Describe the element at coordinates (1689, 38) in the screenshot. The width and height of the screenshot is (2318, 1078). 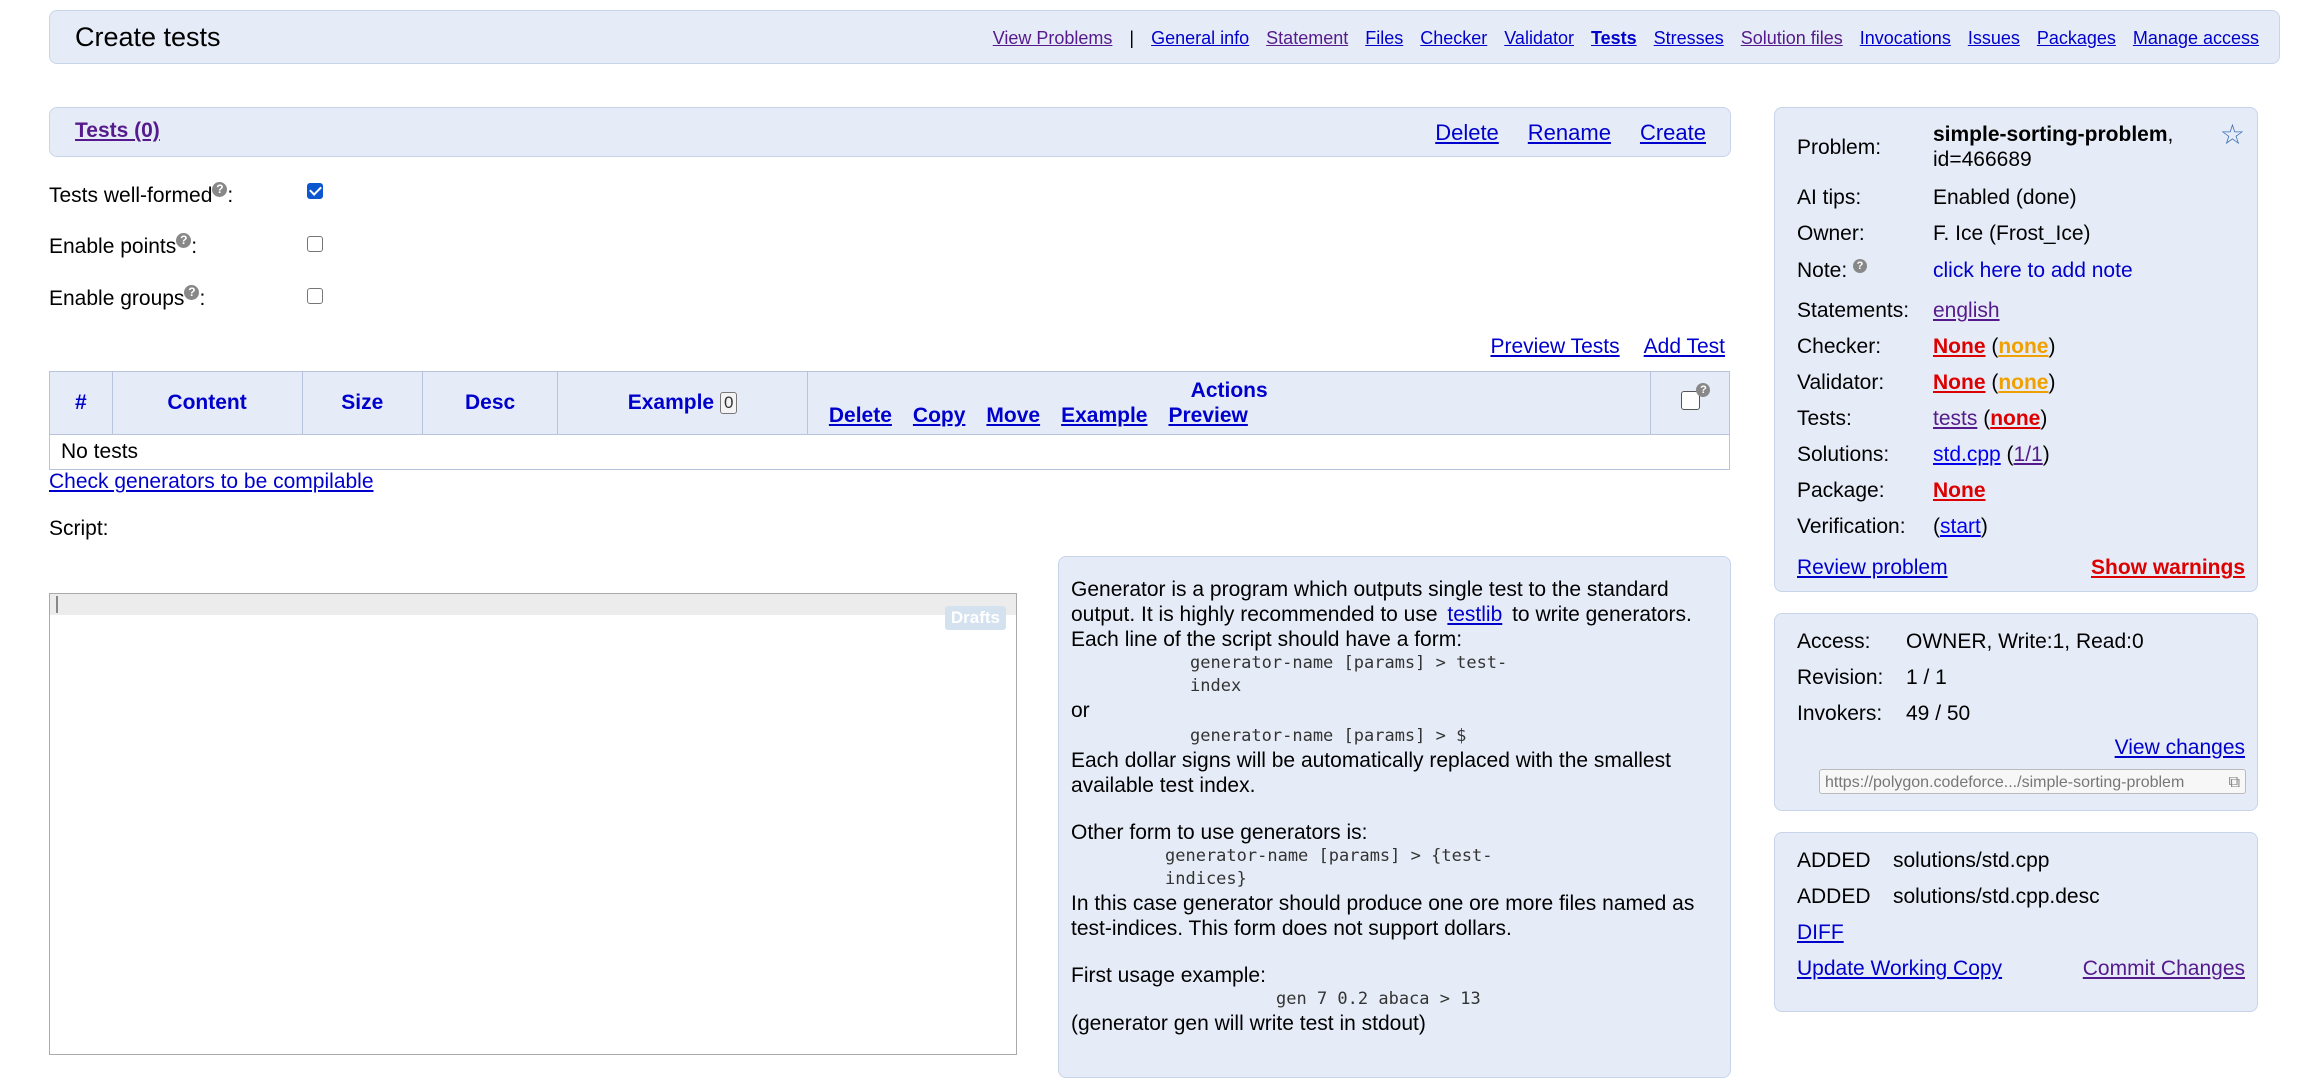
I see `nav-stresses: Stresses` at that location.